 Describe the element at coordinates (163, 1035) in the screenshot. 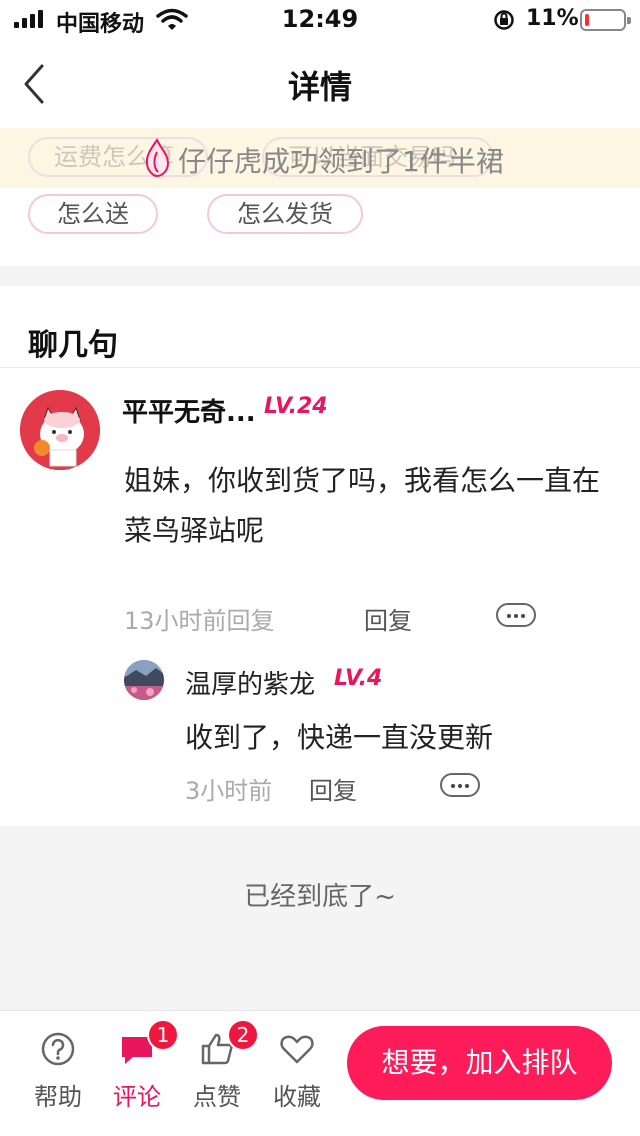

I see `comment-count-badge: 1` at that location.